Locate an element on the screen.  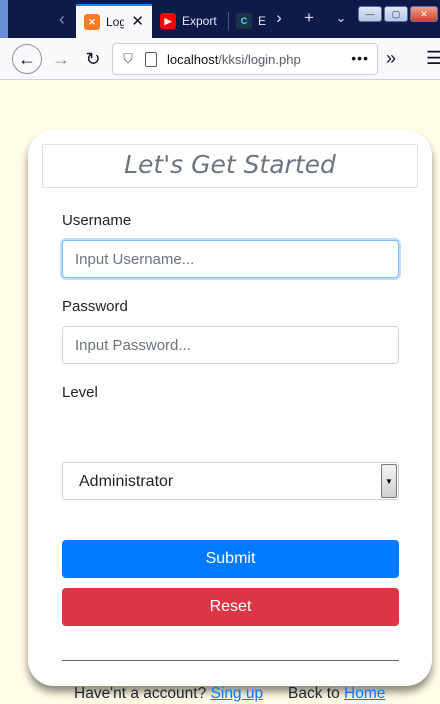
account-text: Have'nt a account? is located at coordinates (140, 693).